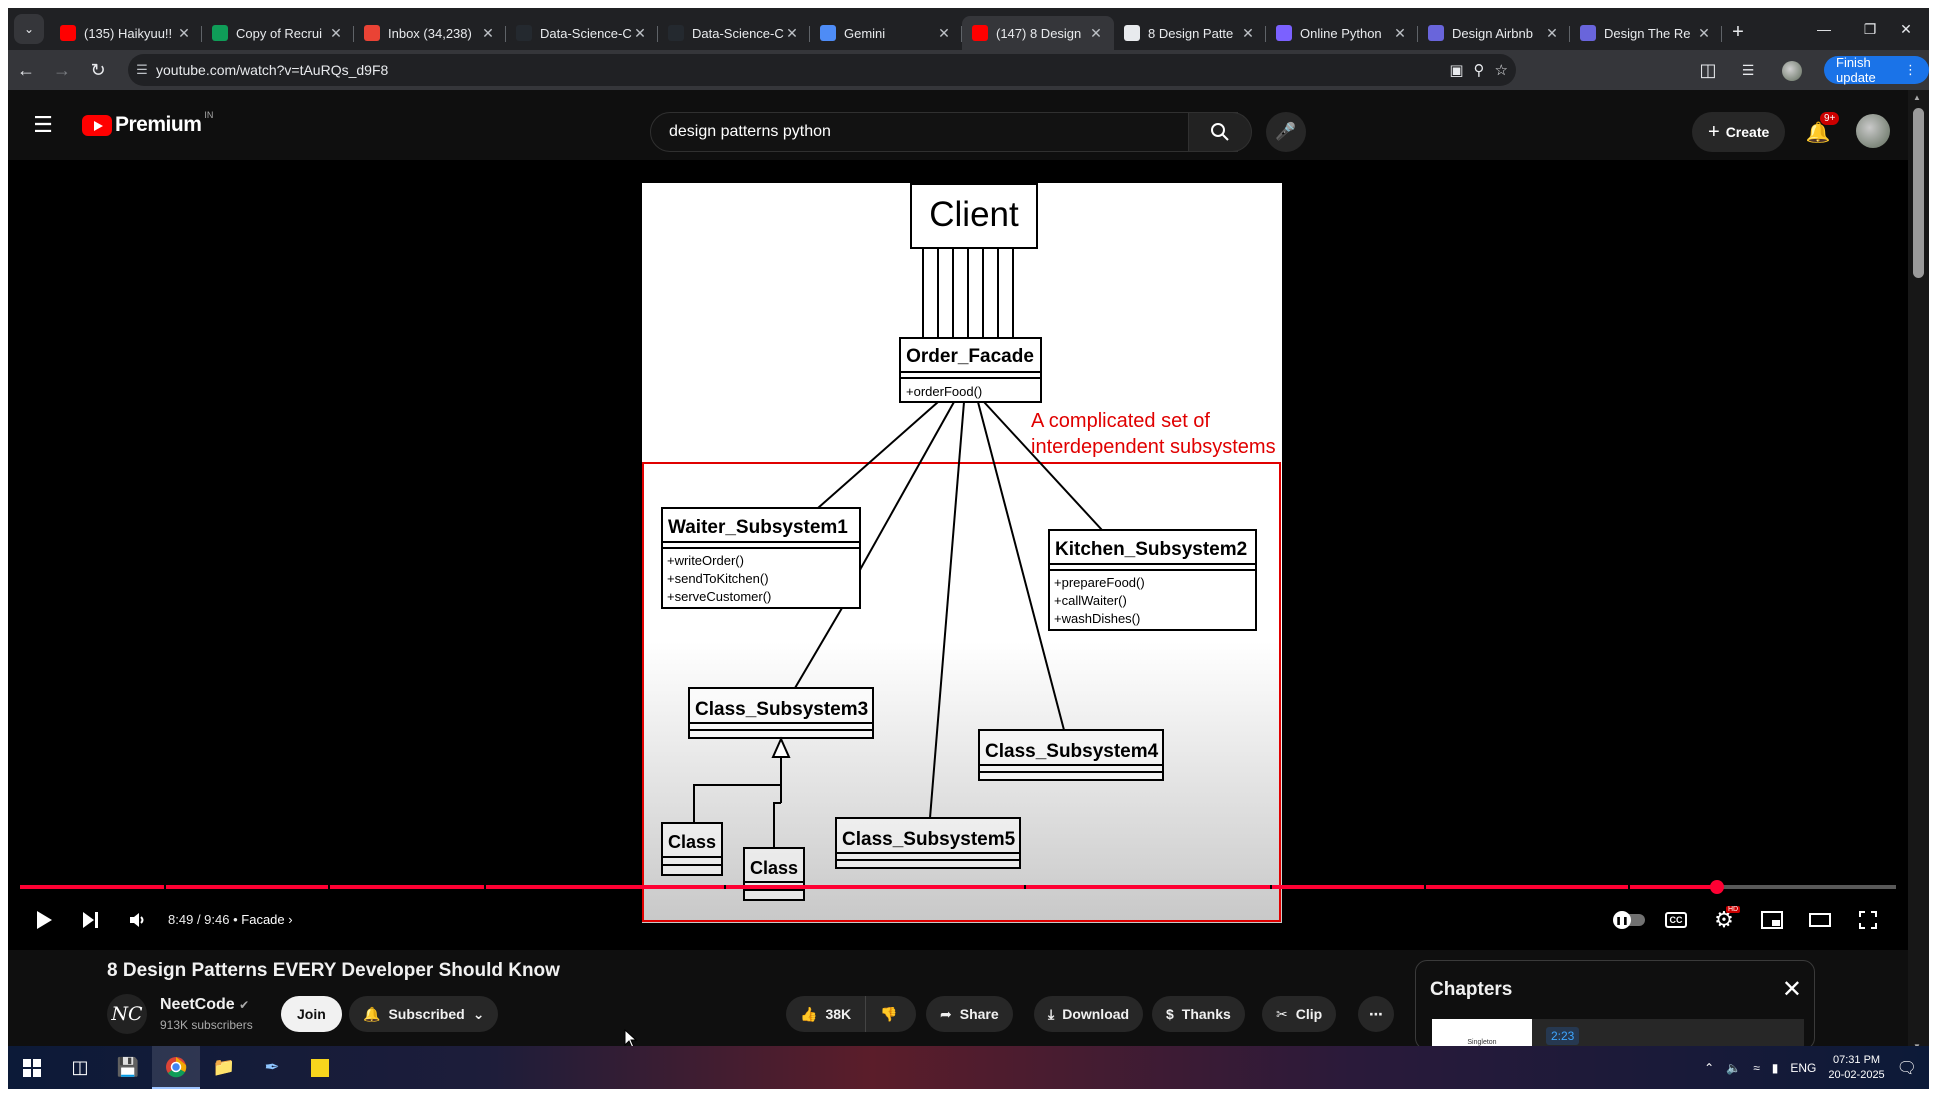 The width and height of the screenshot is (1937, 1097). What do you see at coordinates (1038, 33) in the screenshot?
I see `browser-tab: (147) 8 Design ✕` at bounding box center [1038, 33].